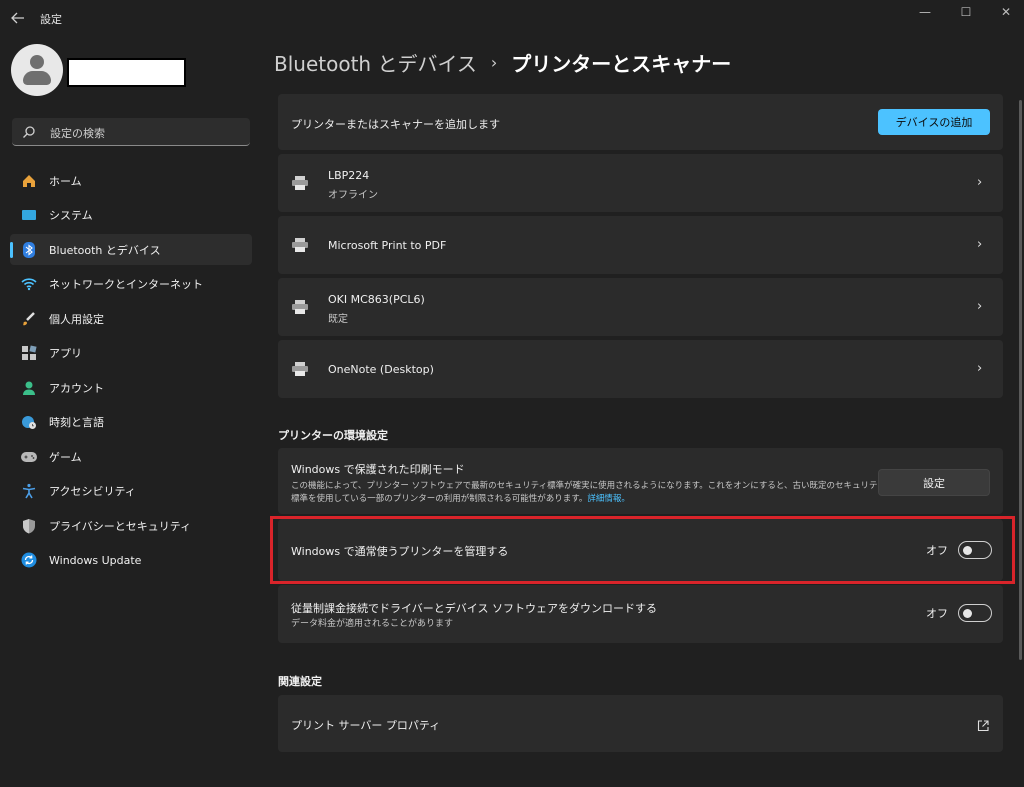 The image size is (1024, 787). I want to click on add-device-label: プリンターまたはスキャナーを追加します, so click(395, 124).